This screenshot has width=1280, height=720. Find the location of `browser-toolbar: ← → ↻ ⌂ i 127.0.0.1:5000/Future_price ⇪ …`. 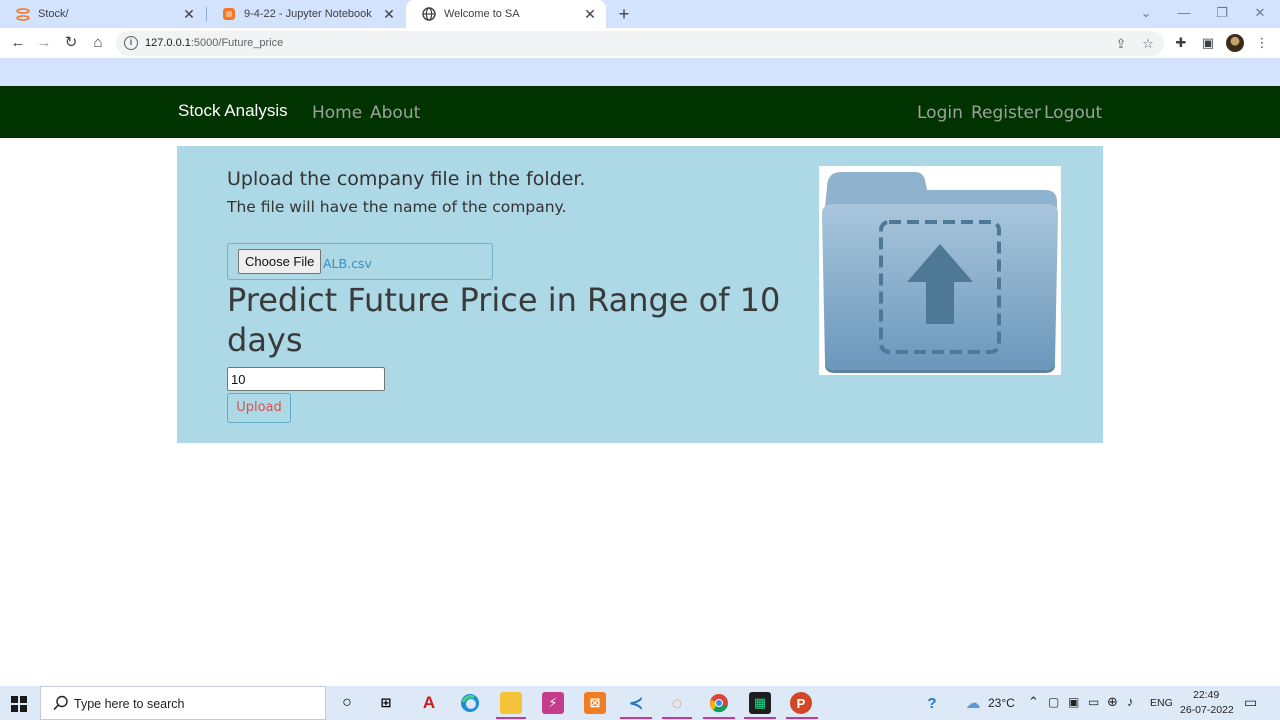

browser-toolbar: ← → ↻ ⌂ i 127.0.0.1:5000/Future_price ⇪ … is located at coordinates (640, 43).